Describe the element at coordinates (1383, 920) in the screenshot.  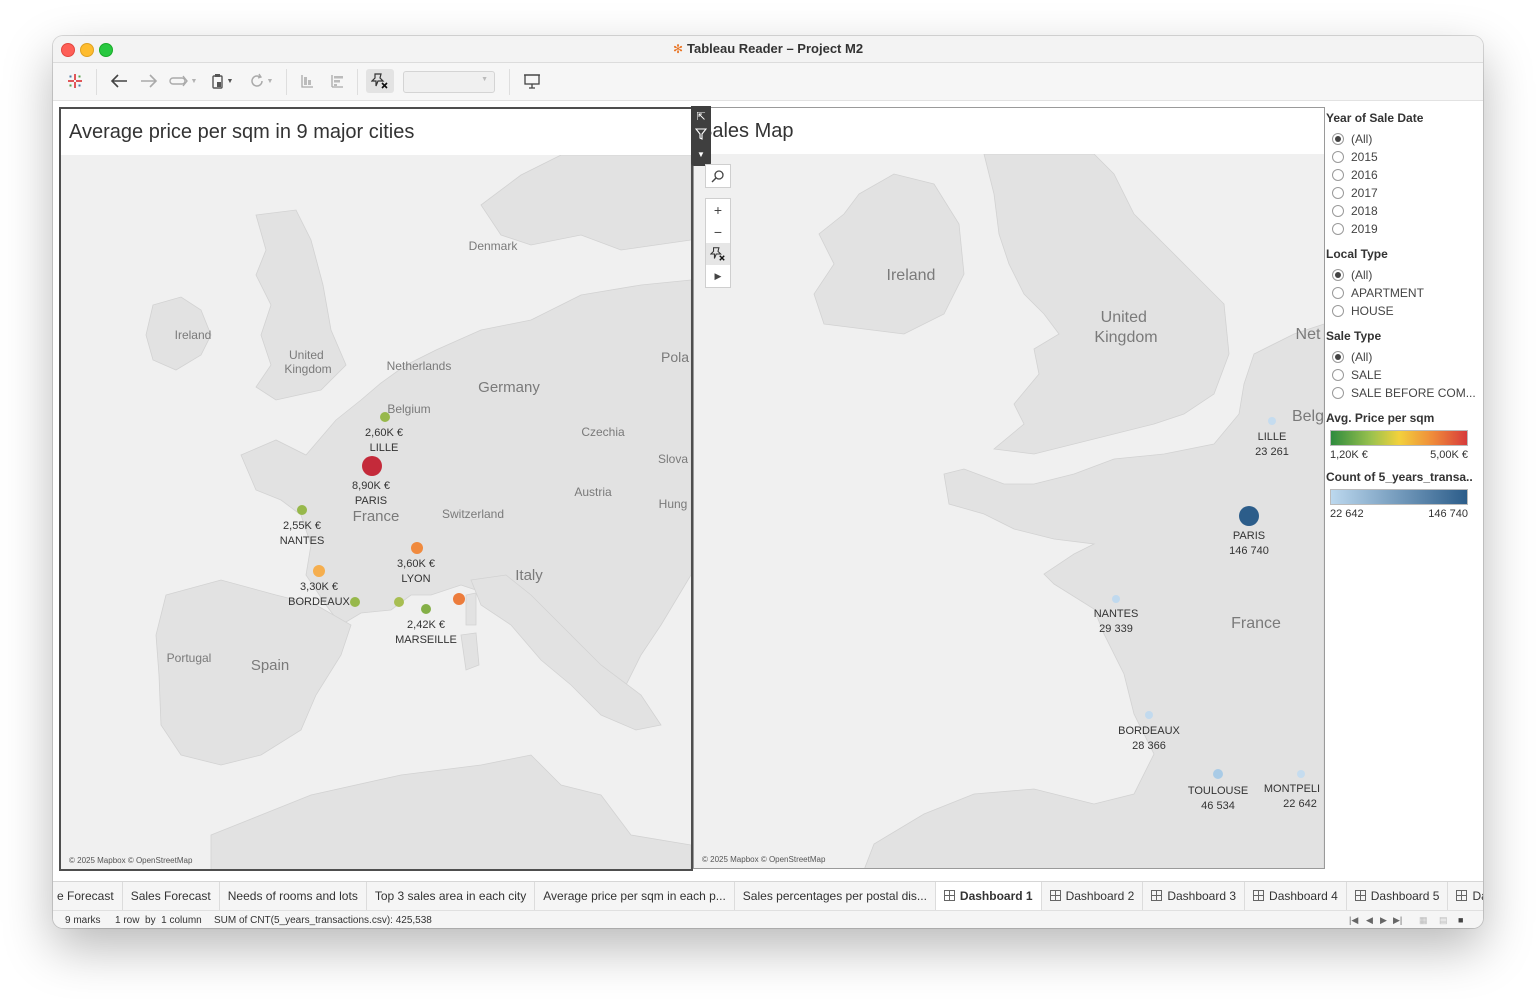
I see `next-page-icon: ▶` at that location.